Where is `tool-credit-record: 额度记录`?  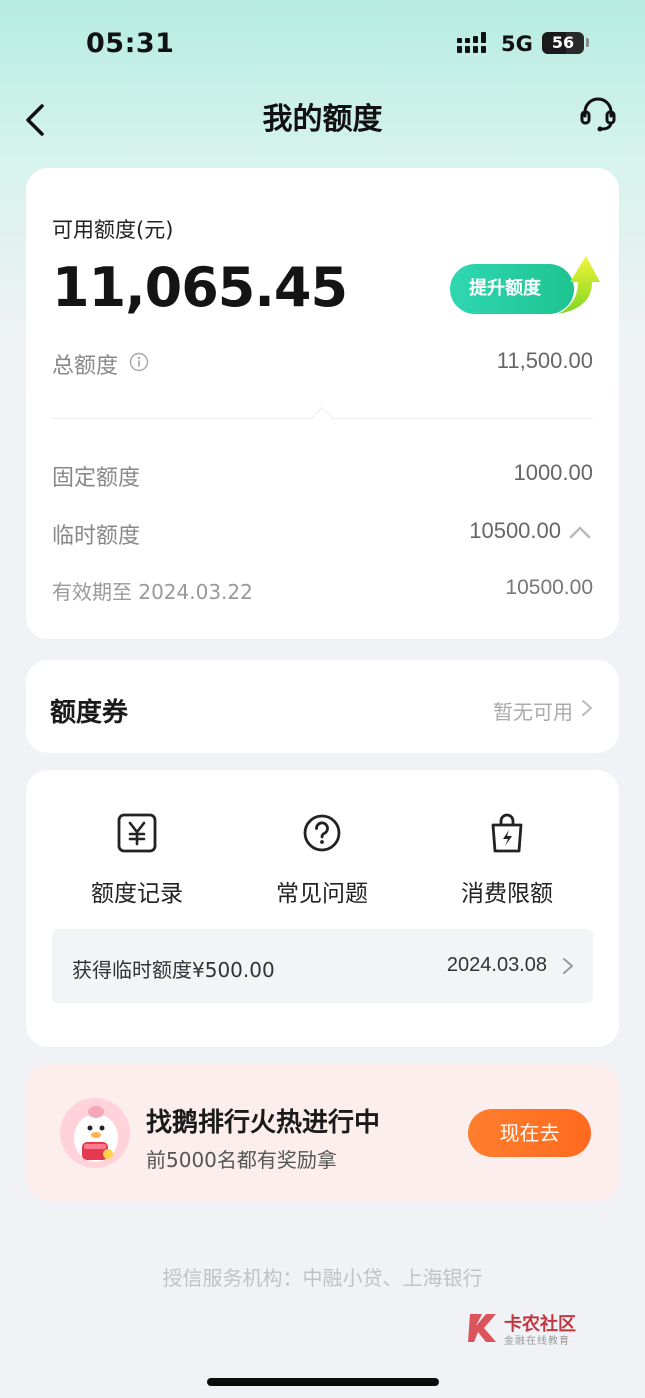 tool-credit-record: 额度记录 is located at coordinates (137, 838).